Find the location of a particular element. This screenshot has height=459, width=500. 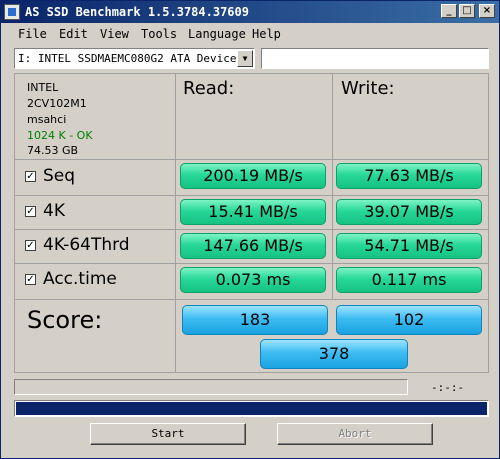

menu-help: Help is located at coordinates (266, 34).